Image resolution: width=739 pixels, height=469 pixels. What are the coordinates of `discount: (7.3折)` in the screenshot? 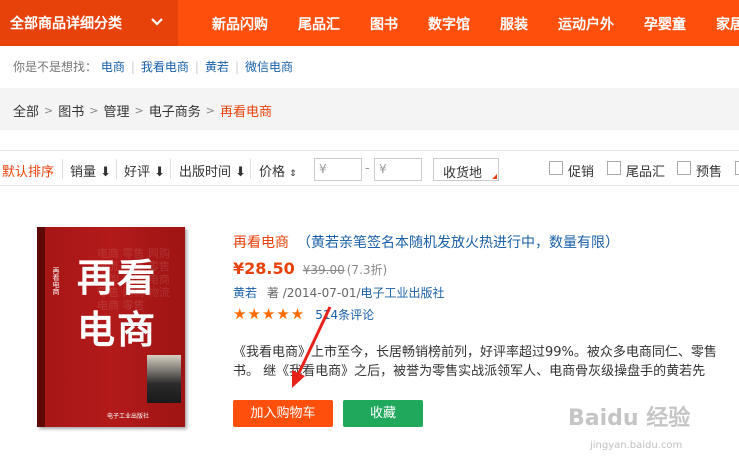 It's located at (367, 270).